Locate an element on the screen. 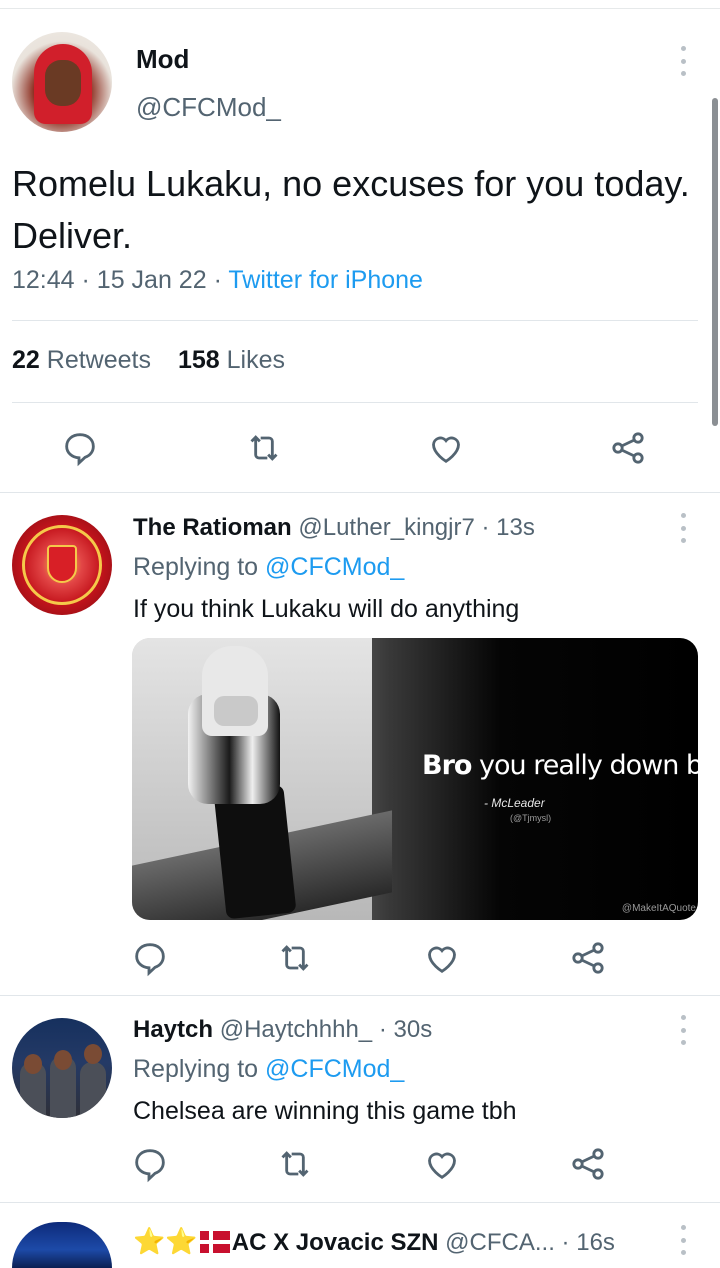  reply-age: 30s is located at coordinates (413, 1029).